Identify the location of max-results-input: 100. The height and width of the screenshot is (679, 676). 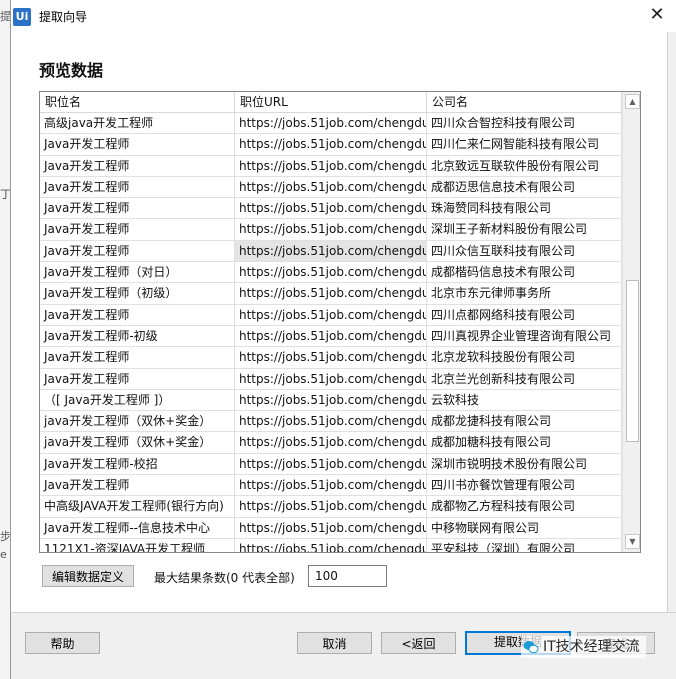
(347, 576).